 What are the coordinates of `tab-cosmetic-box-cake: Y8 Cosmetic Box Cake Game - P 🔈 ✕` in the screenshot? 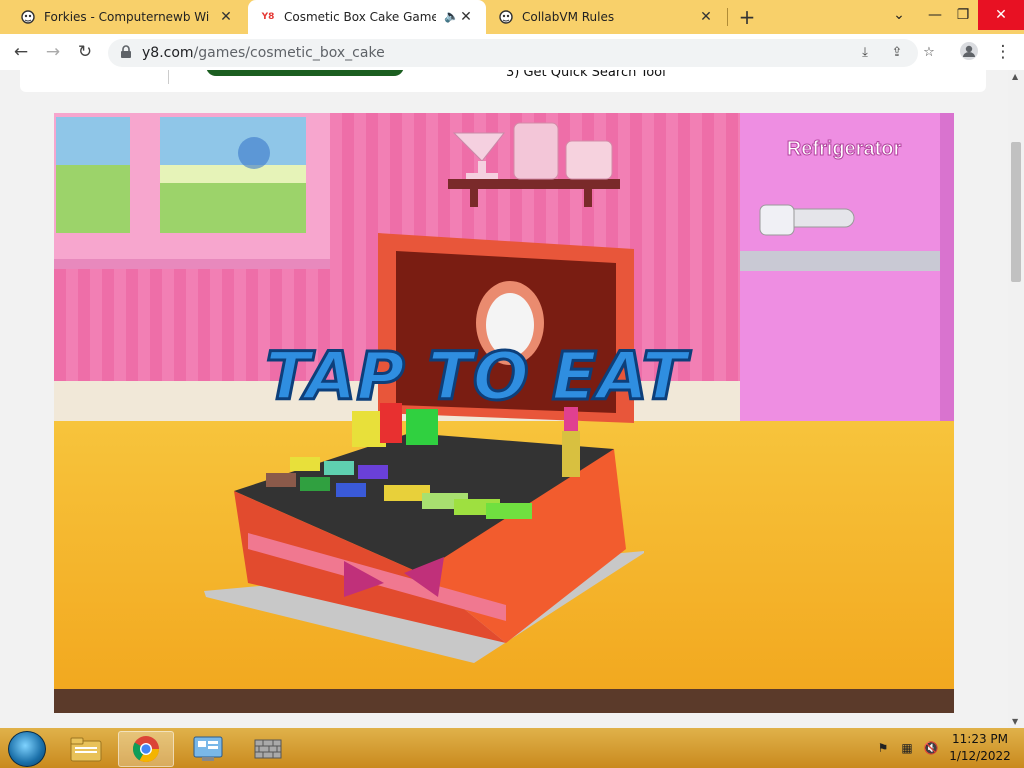 It's located at (367, 17).